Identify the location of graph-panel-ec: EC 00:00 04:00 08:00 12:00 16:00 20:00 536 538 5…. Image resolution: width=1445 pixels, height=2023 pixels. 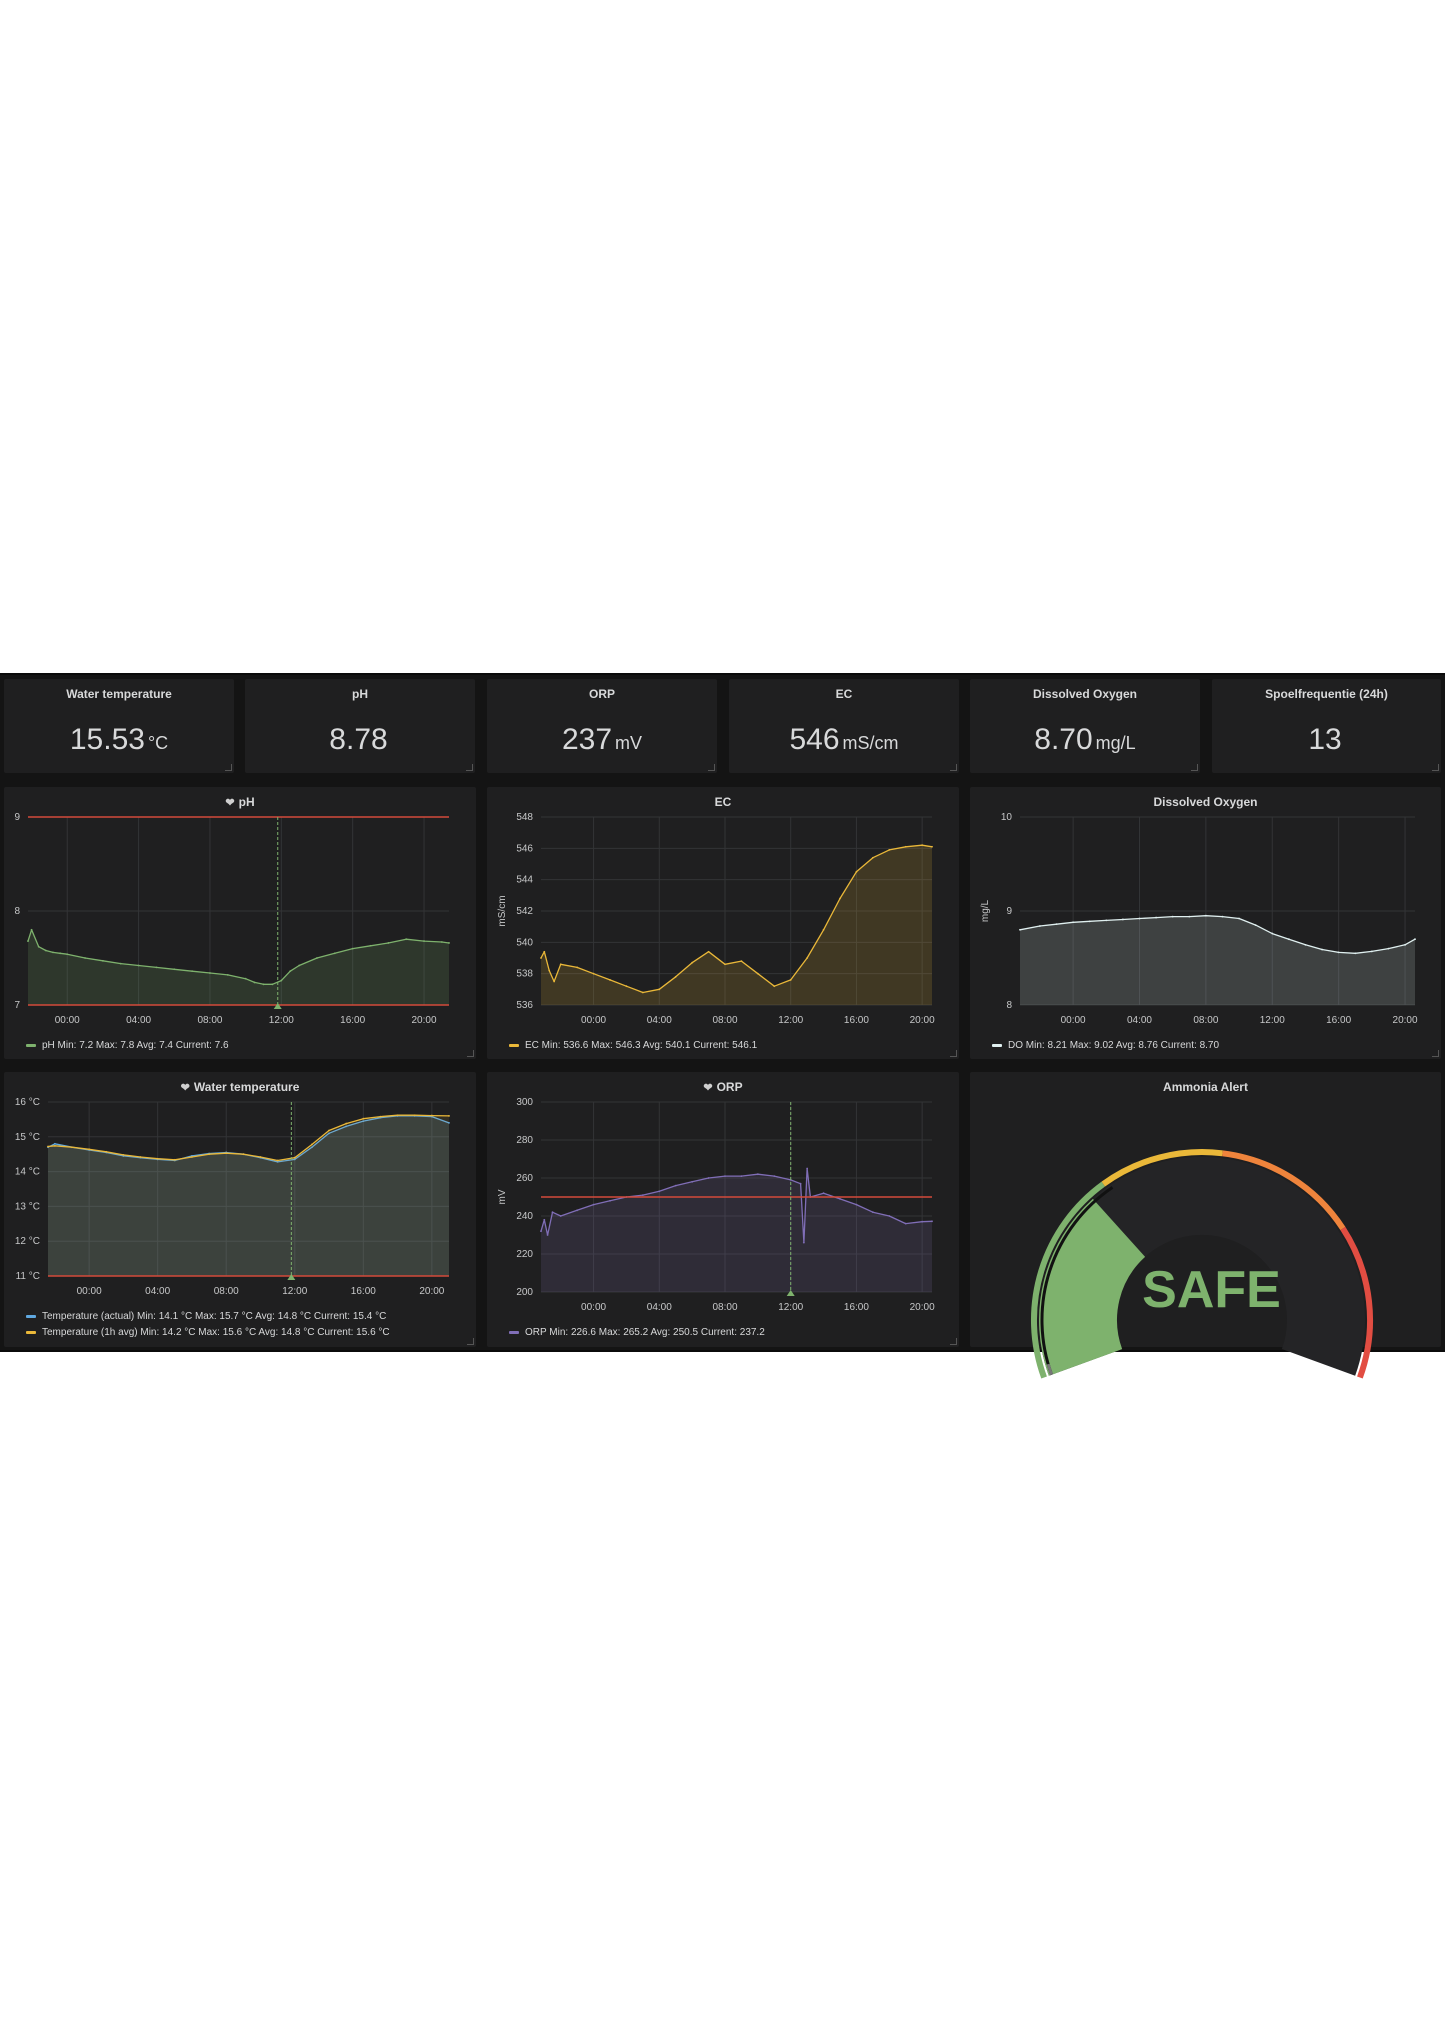
(723, 923).